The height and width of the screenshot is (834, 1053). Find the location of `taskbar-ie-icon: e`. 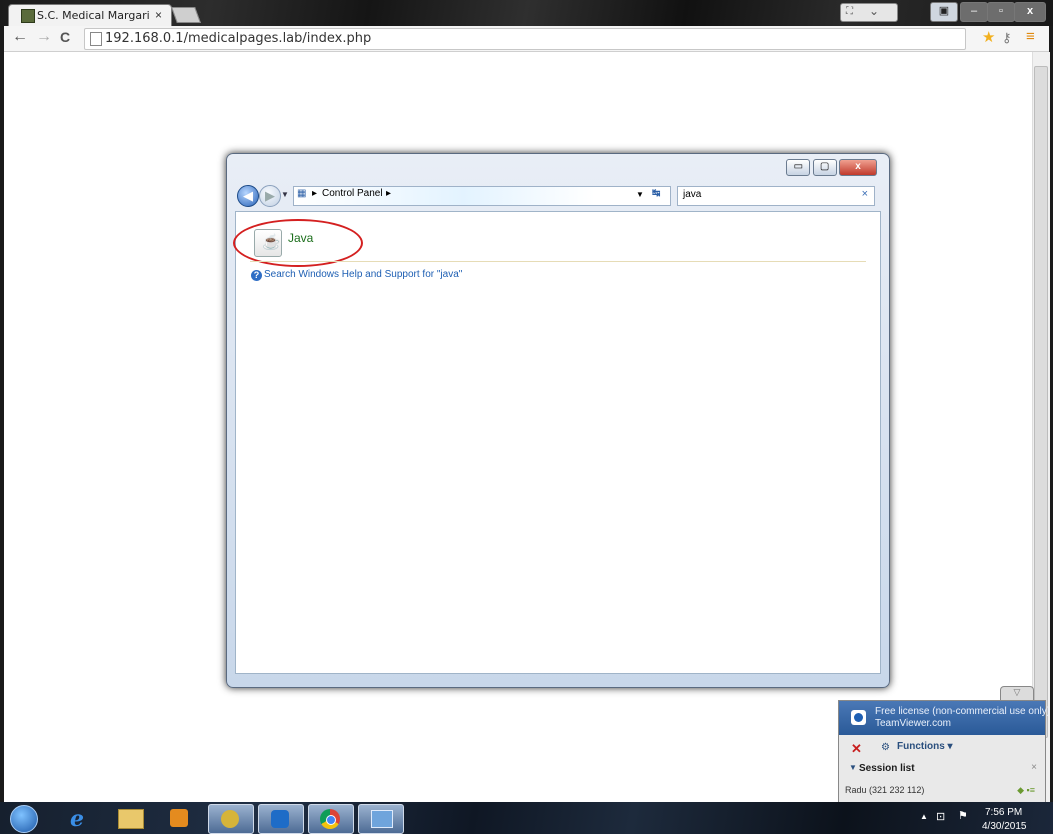

taskbar-ie-icon: e is located at coordinates (80, 818).